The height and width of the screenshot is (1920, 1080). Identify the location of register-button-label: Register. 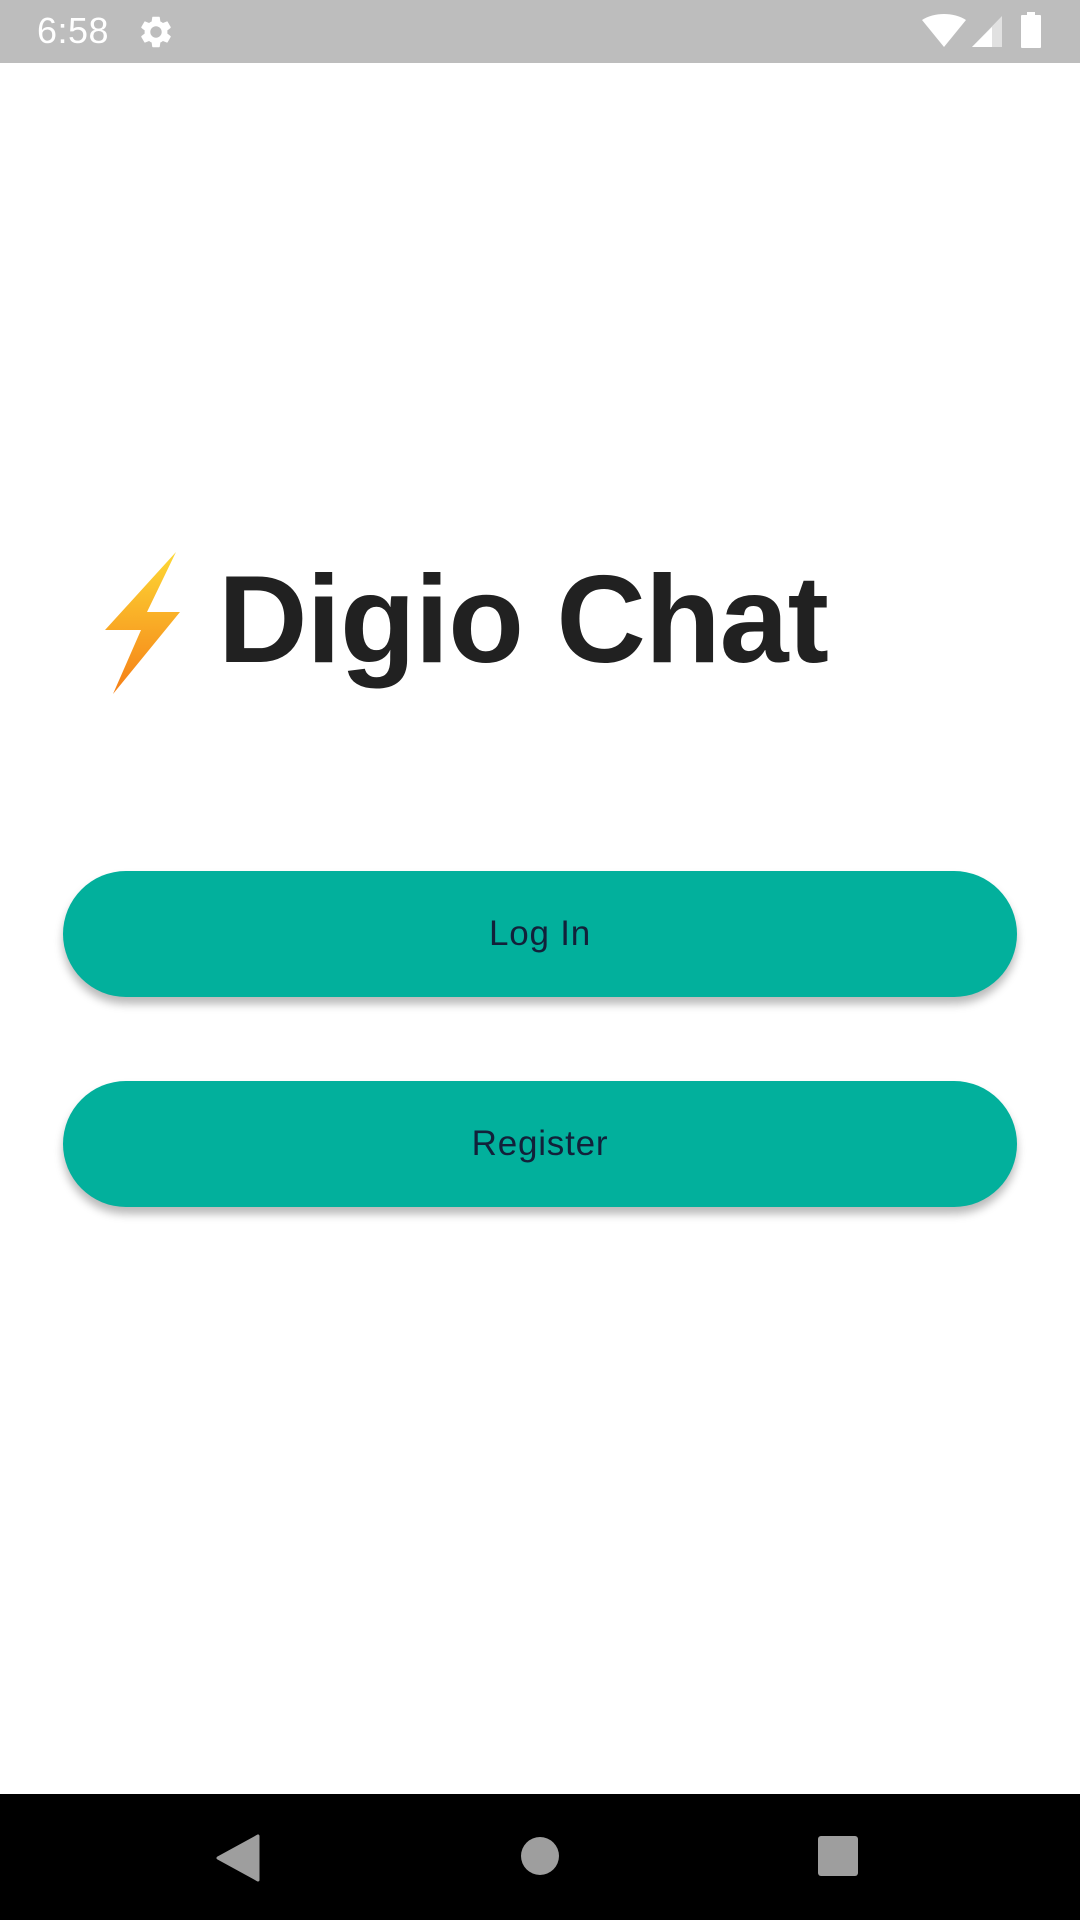
(540, 1143).